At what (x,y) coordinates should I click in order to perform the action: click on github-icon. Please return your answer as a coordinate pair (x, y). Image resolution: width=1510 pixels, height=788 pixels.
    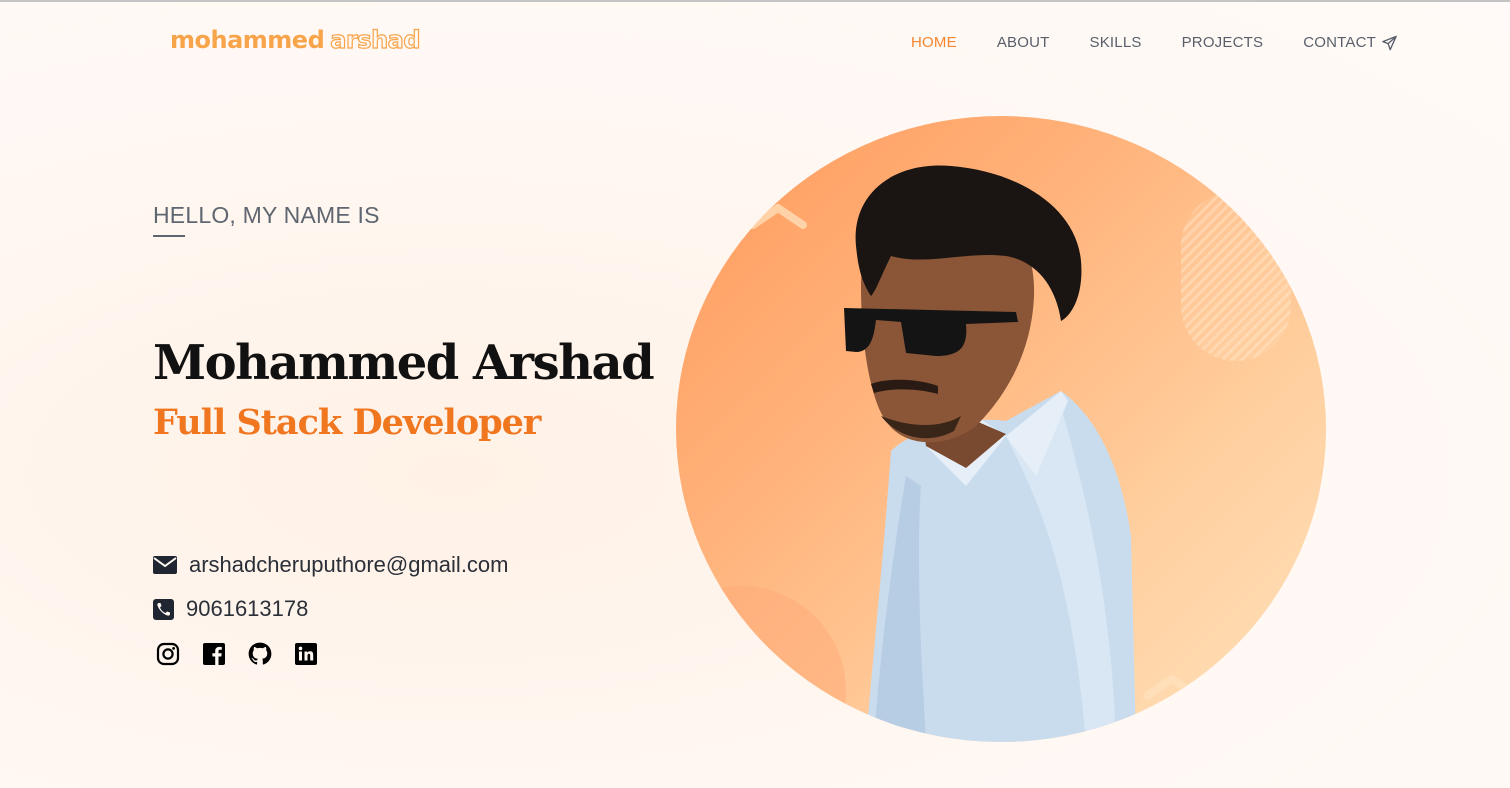
    Looking at the image, I should click on (260, 653).